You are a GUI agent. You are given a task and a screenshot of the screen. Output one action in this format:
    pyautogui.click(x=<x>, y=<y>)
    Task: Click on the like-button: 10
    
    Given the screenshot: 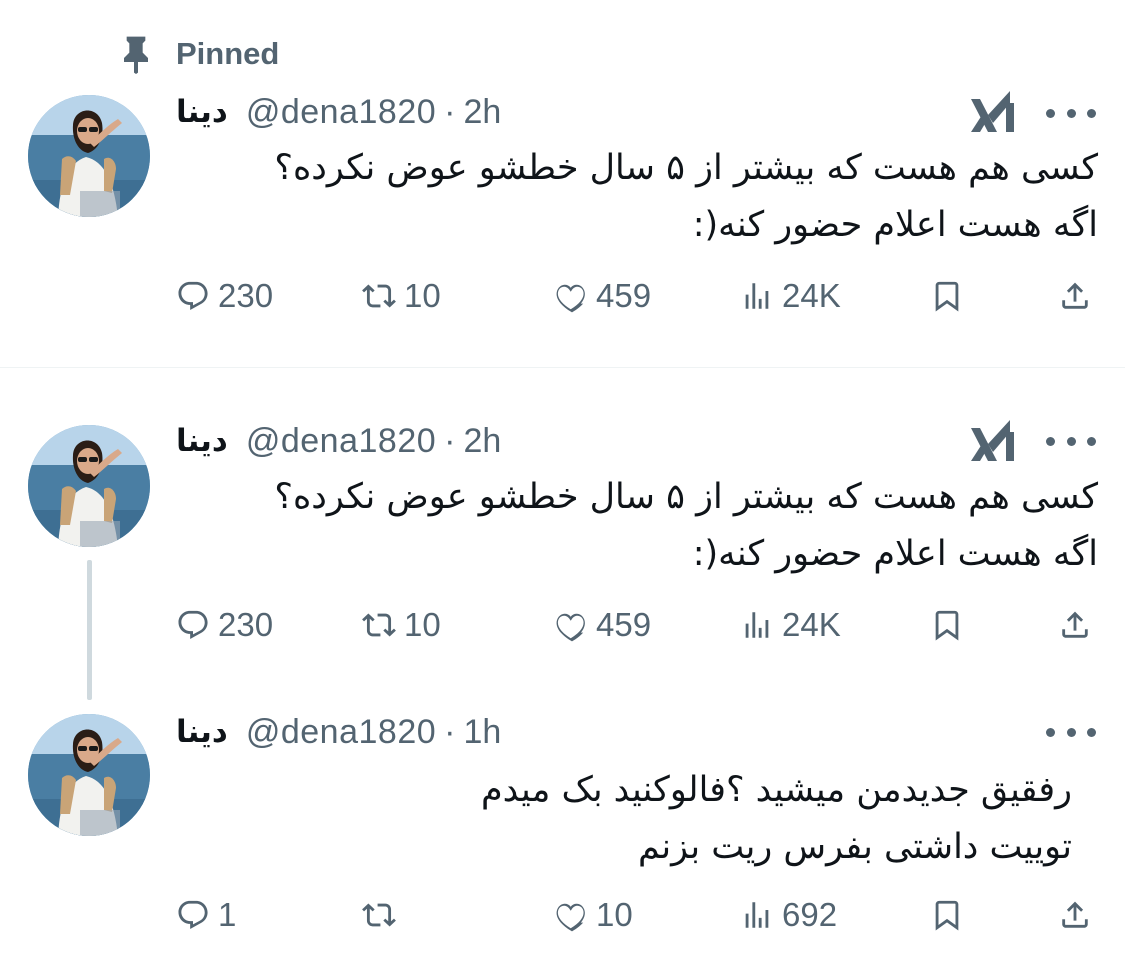 What is the action you would take?
    pyautogui.click(x=593, y=915)
    